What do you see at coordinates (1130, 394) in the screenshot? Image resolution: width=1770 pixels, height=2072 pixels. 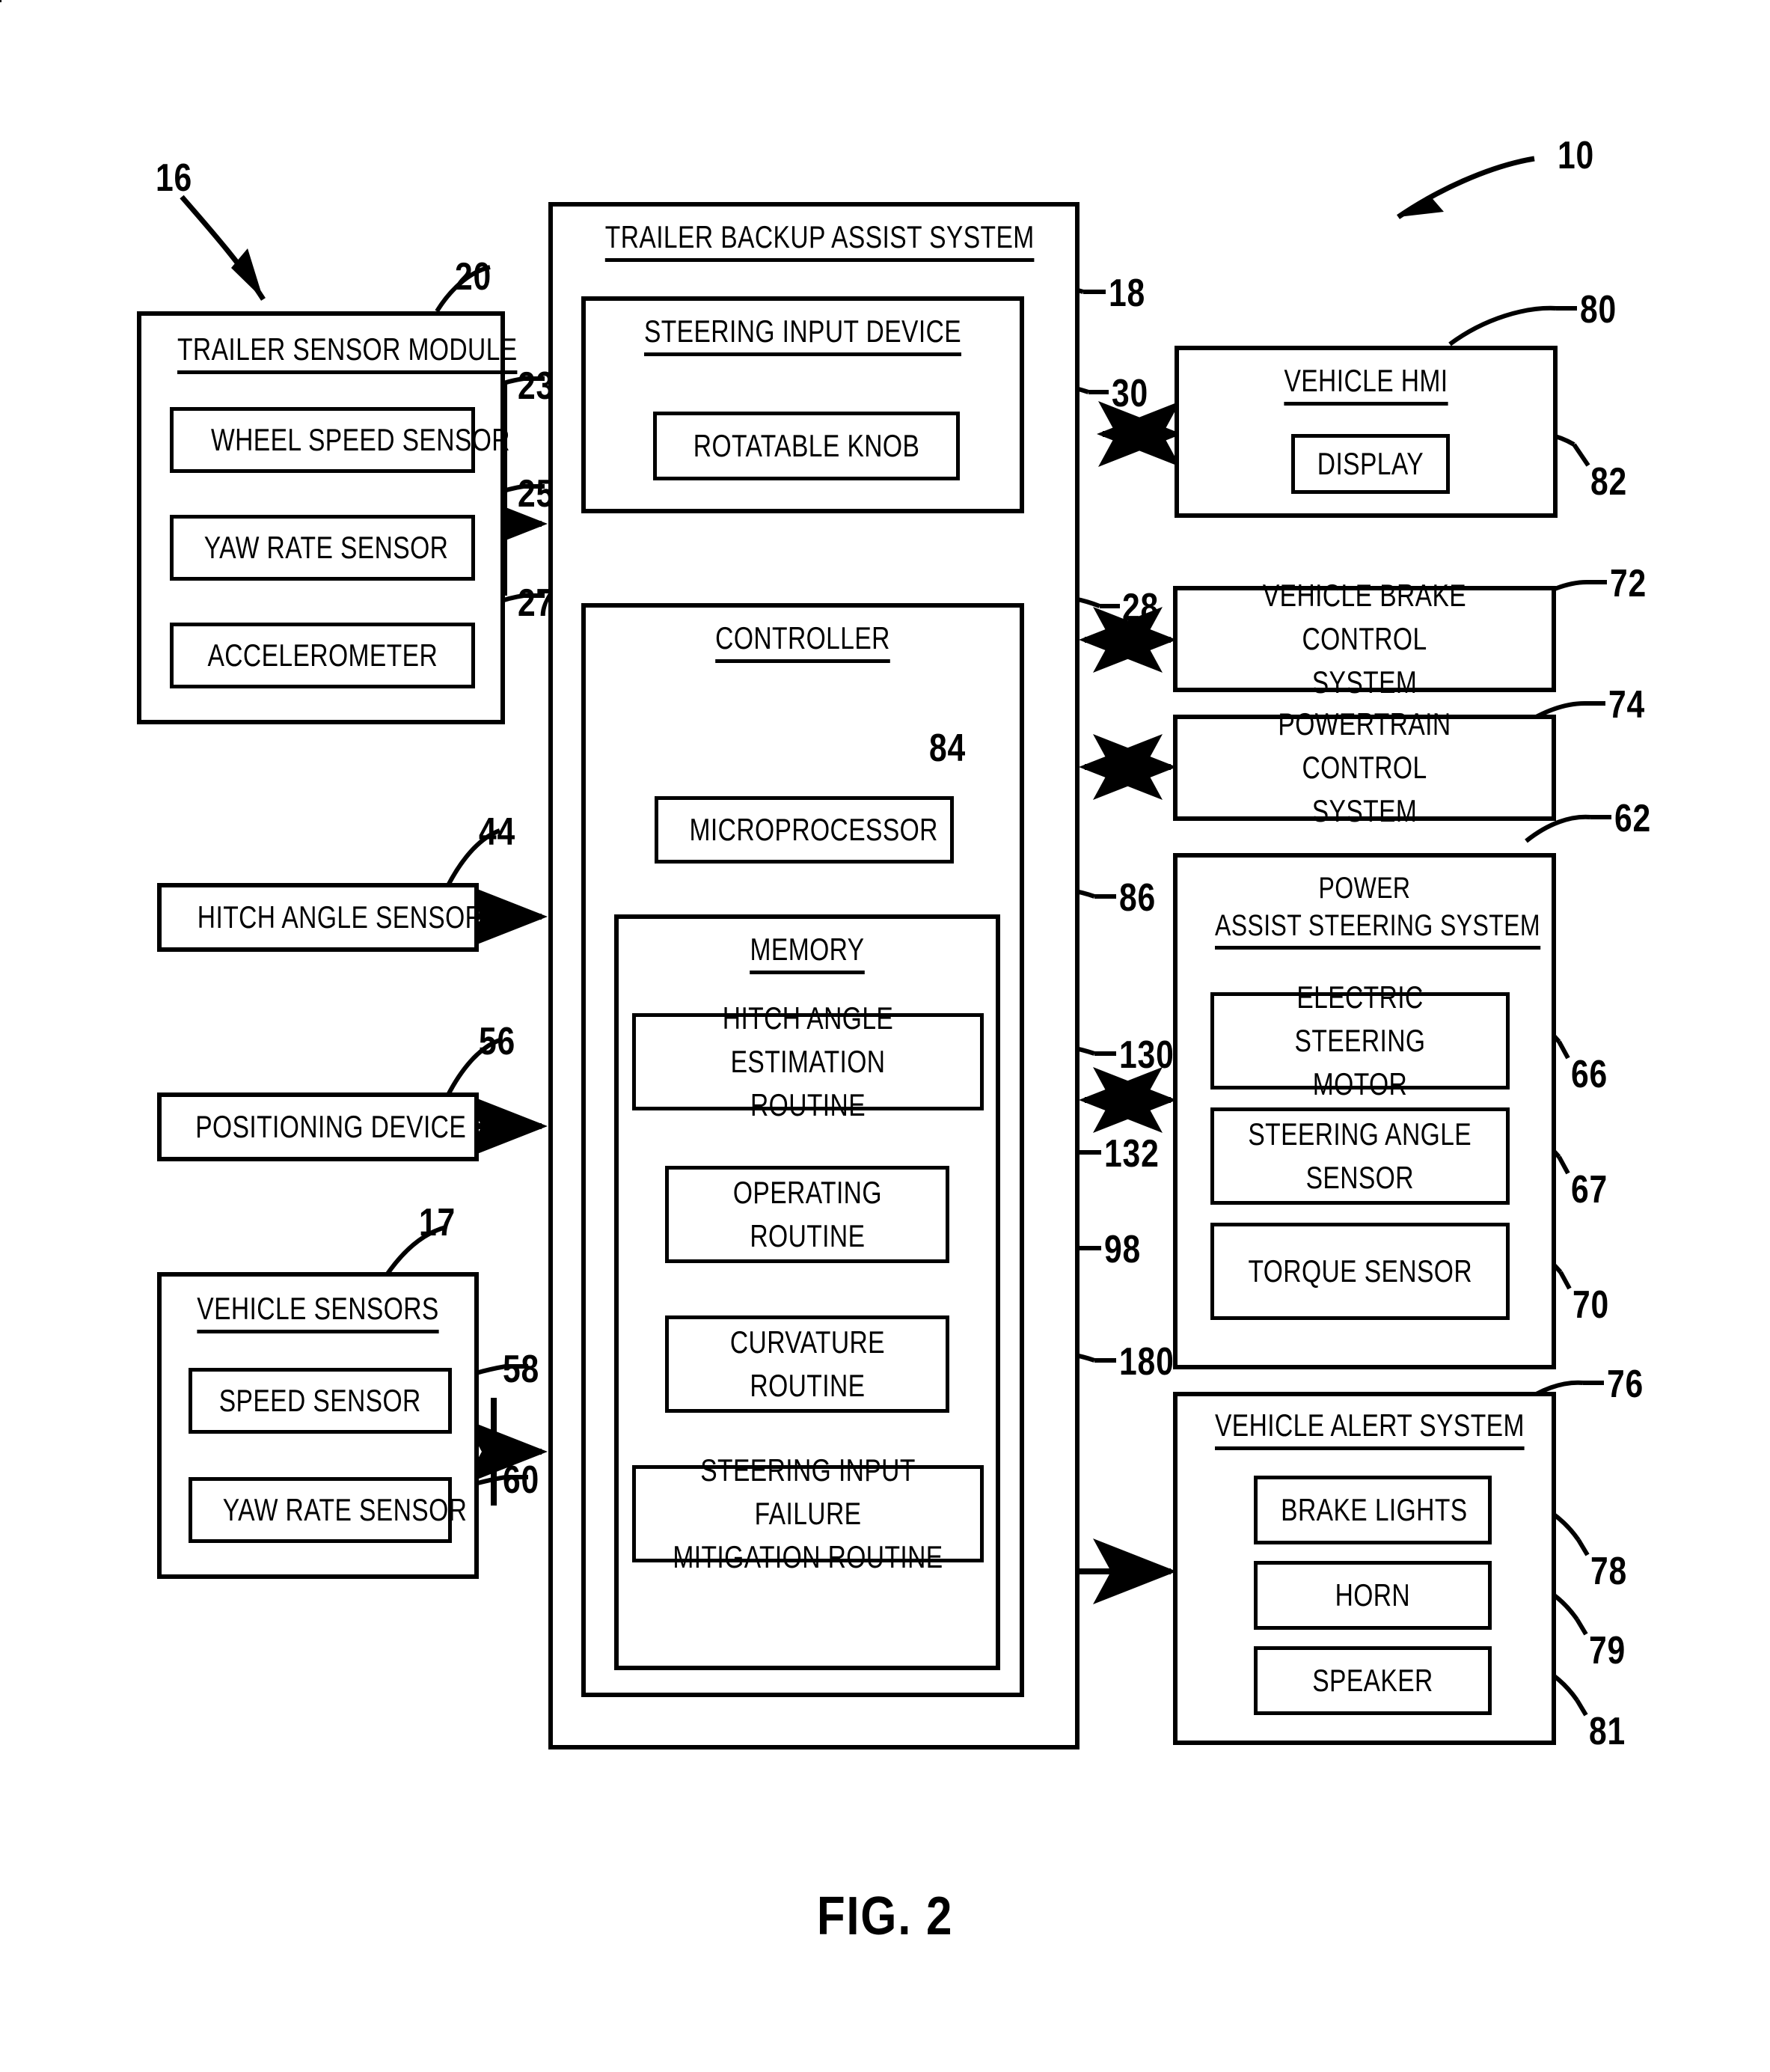 I see `ref-numeral-30: 30` at bounding box center [1130, 394].